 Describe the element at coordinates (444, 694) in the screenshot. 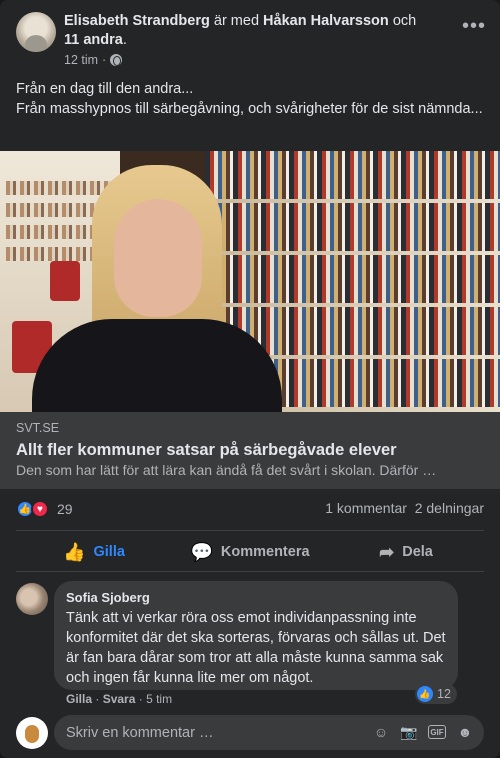

I see `comment-like-count: 12` at that location.